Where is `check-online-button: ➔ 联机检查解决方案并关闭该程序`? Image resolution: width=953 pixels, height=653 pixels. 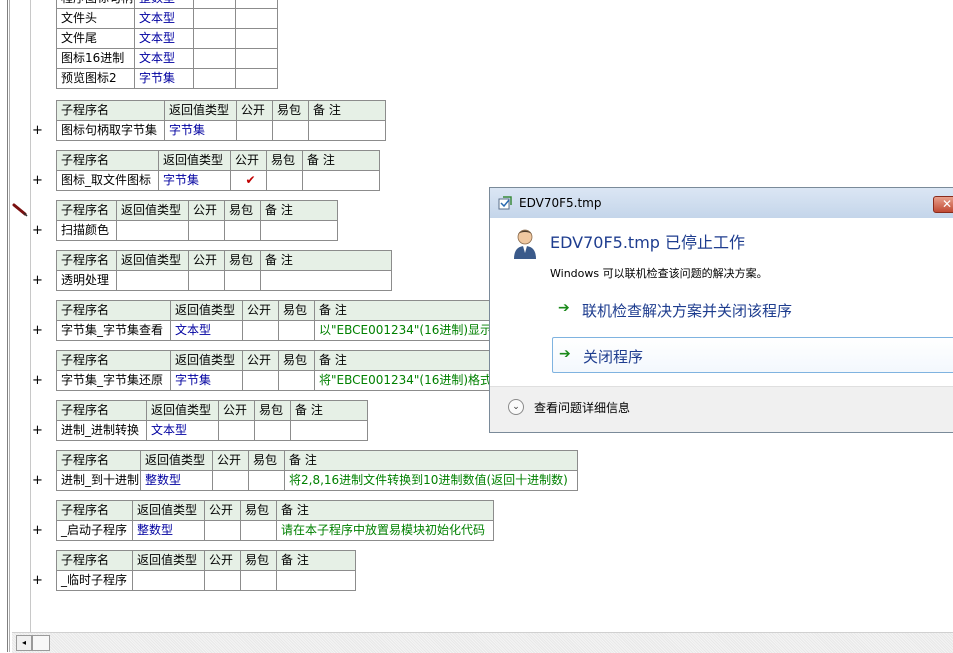 check-online-button: ➔ 联机检查解决方案并关闭该程序 is located at coordinates (752, 310).